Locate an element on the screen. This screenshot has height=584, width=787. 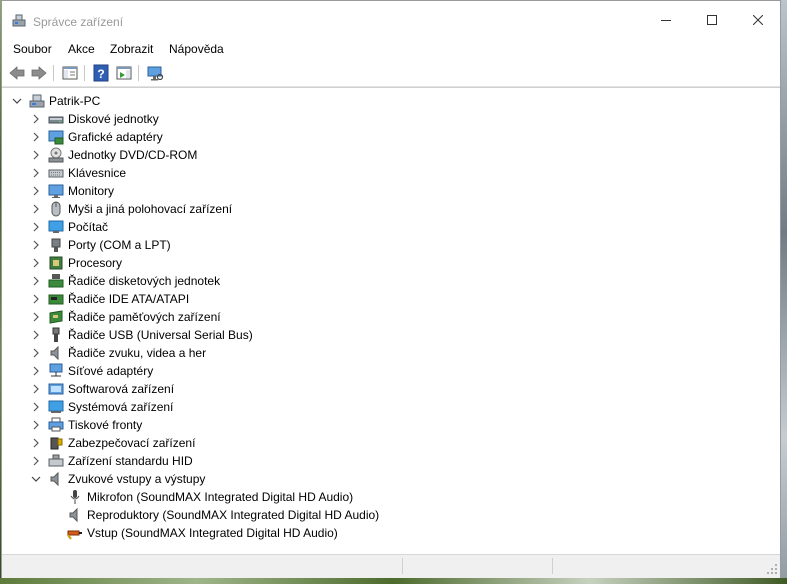
scan-hardware-button is located at coordinates (155, 73).